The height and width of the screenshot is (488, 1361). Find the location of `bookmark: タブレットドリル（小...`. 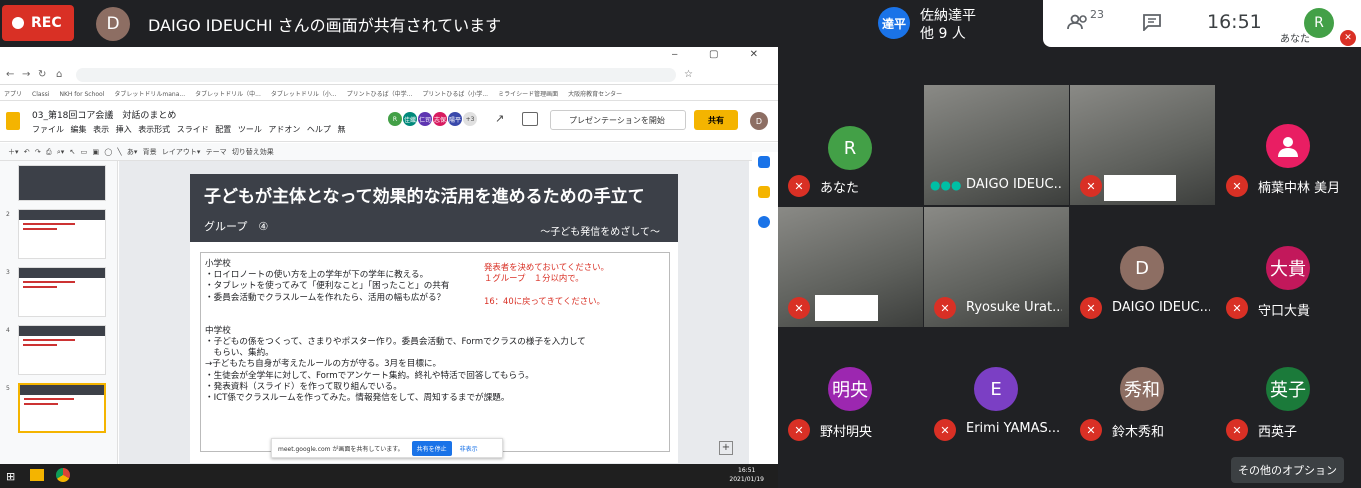

bookmark: タブレットドリル（小... is located at coordinates (304, 94).